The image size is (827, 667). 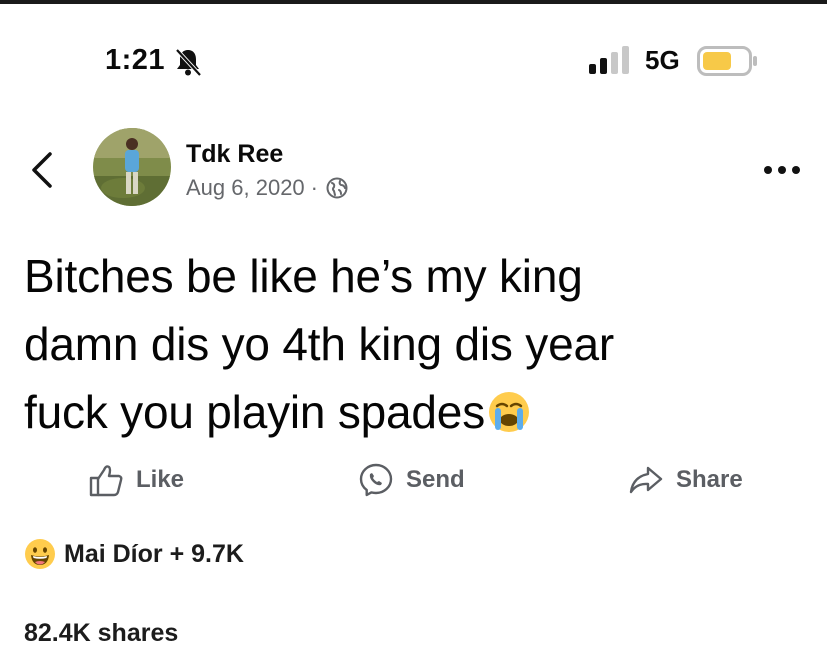 I want to click on reactions-text: Mai Díor + 9.7K, so click(x=154, y=553).